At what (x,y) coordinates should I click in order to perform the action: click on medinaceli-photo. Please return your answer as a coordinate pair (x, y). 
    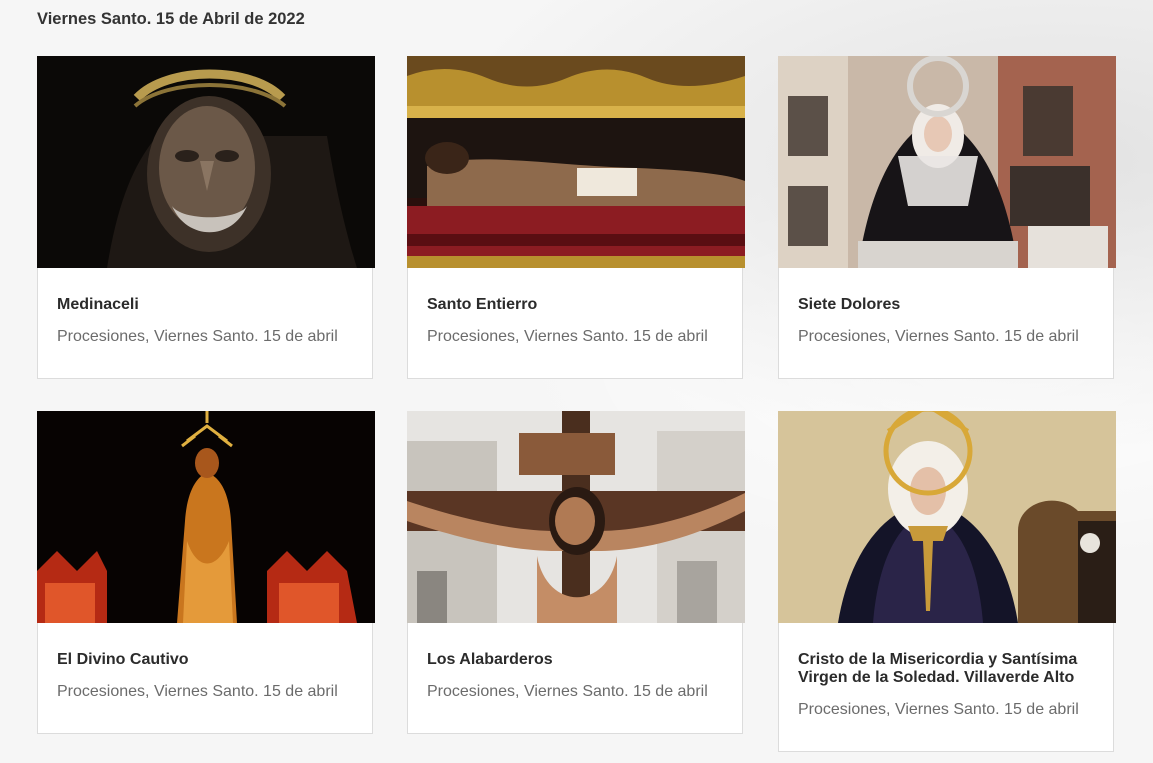
    Looking at the image, I should click on (206, 162).